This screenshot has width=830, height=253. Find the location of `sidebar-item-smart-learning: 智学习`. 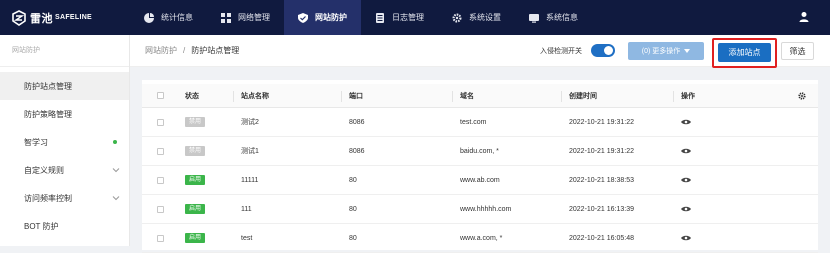

sidebar-item-smart-learning: 智学习 is located at coordinates (64, 142).